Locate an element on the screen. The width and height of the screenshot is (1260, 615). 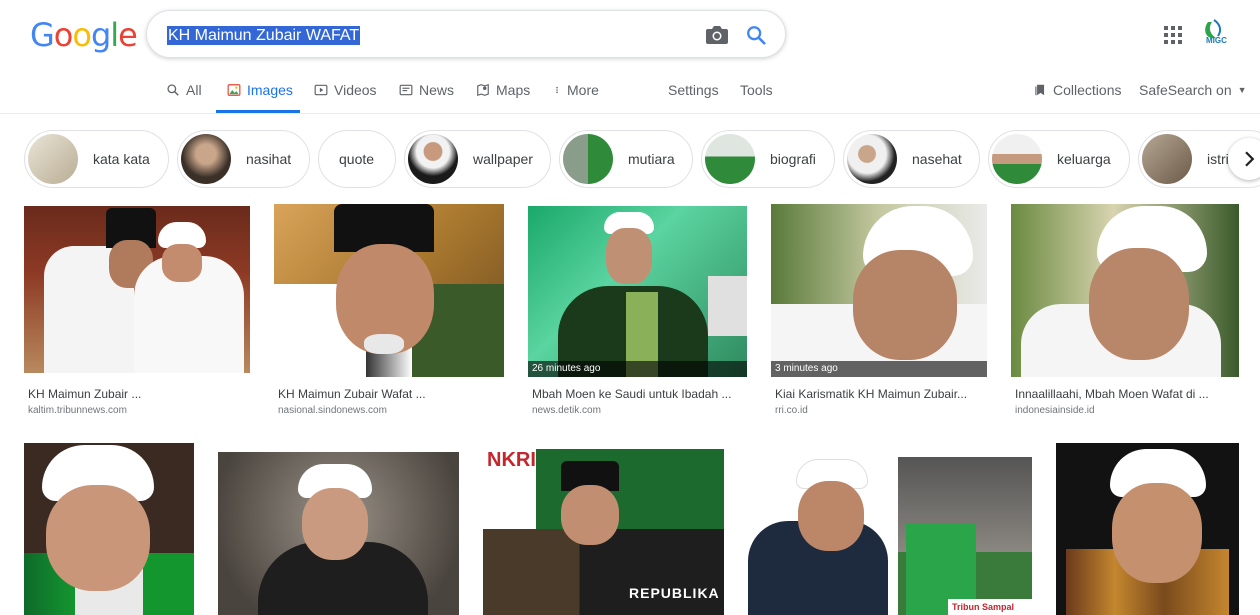
time-badge: 26 minutes ago is located at coordinates (637, 369).